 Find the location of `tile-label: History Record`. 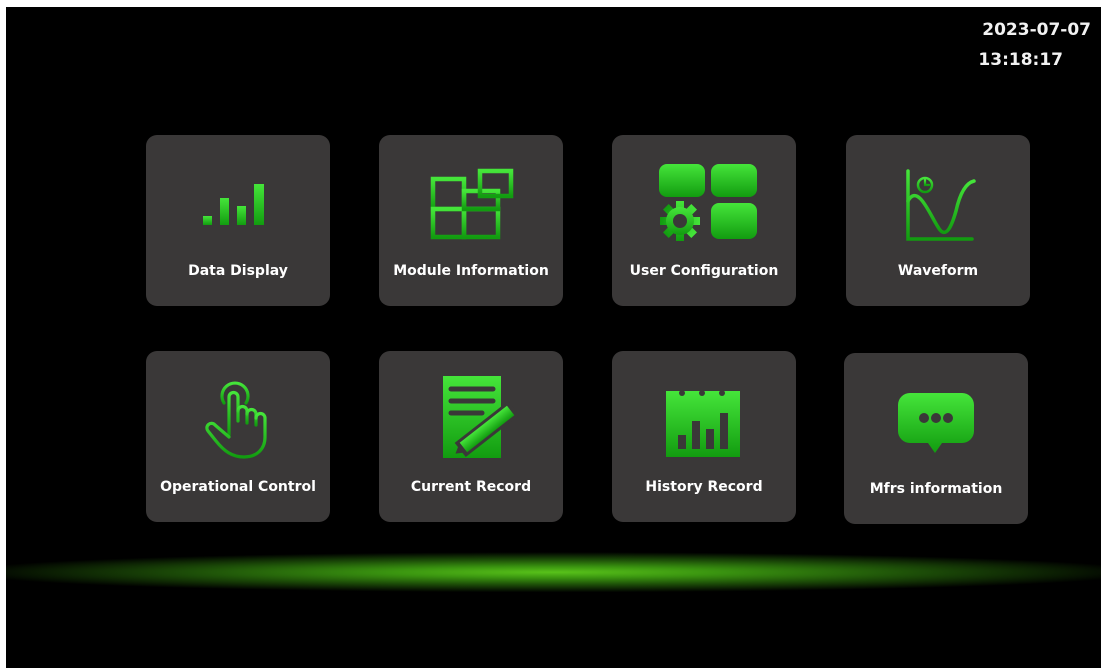

tile-label: History Record is located at coordinates (704, 487).